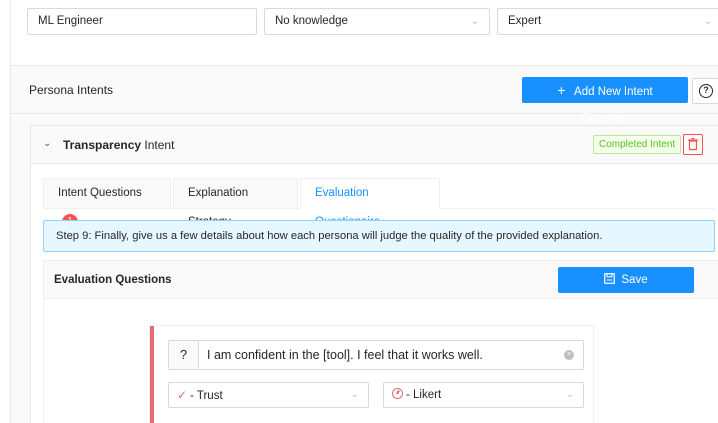 The width and height of the screenshot is (718, 423). What do you see at coordinates (637, 144) in the screenshot?
I see `status-badge: Completed Intent` at bounding box center [637, 144].